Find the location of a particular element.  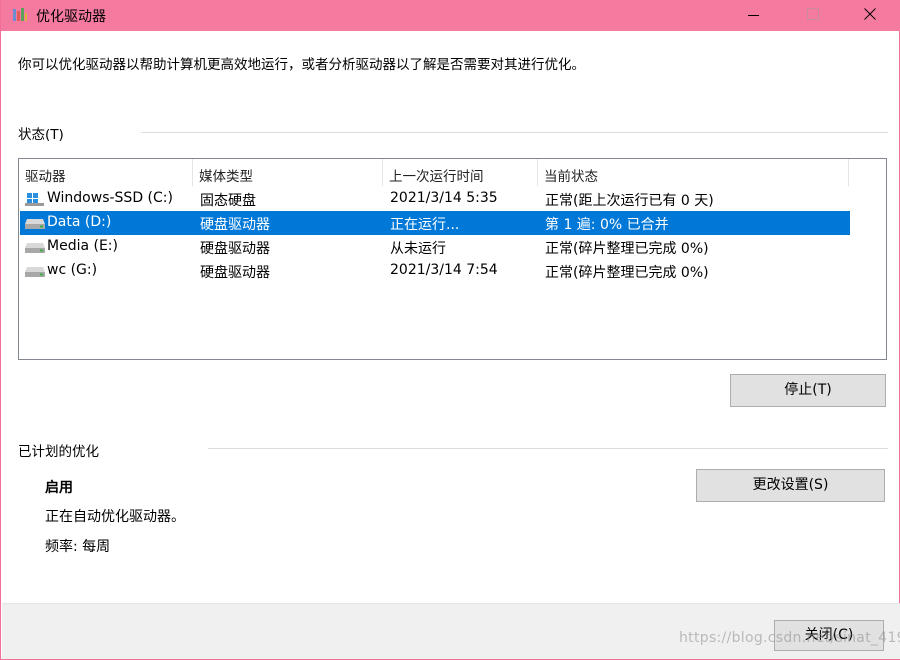

column-header-drive: 驱动器 is located at coordinates (106, 172).